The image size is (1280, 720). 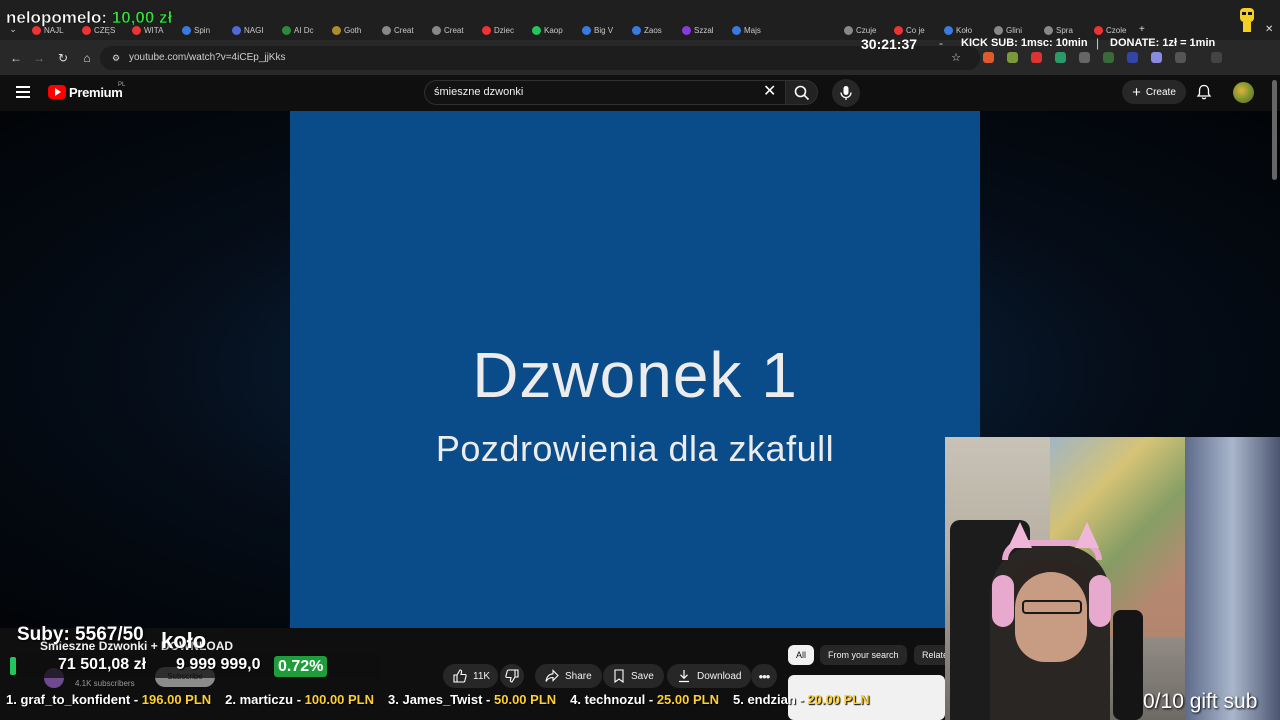 I want to click on menu-icon, so click(x=1216, y=57).